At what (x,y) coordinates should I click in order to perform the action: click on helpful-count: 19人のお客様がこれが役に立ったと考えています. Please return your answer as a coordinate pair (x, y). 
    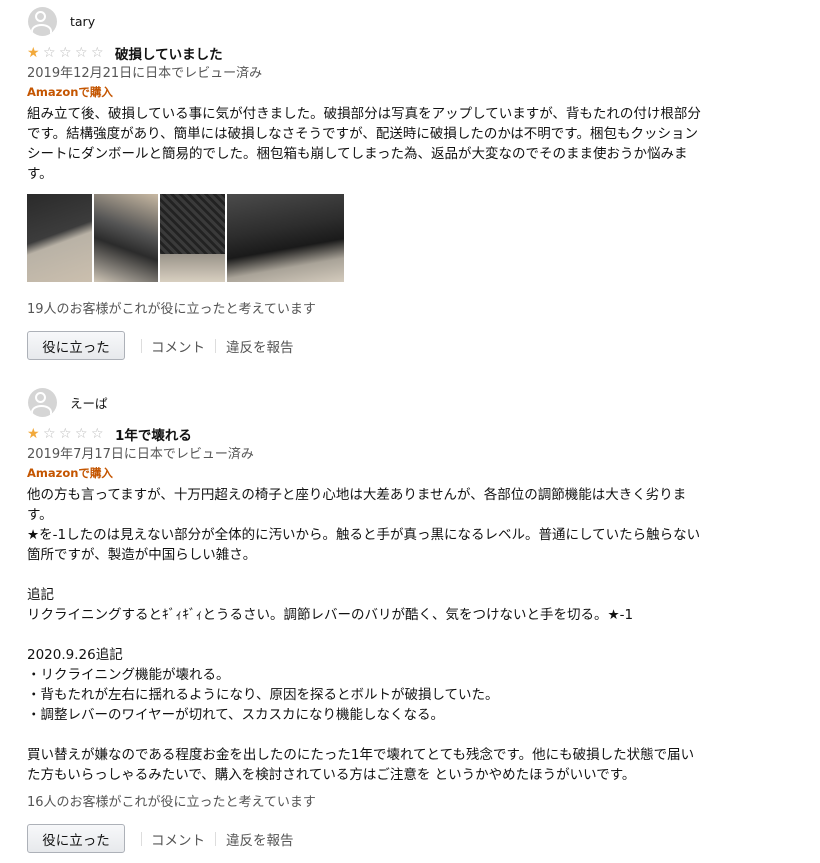
    Looking at the image, I should click on (171, 309).